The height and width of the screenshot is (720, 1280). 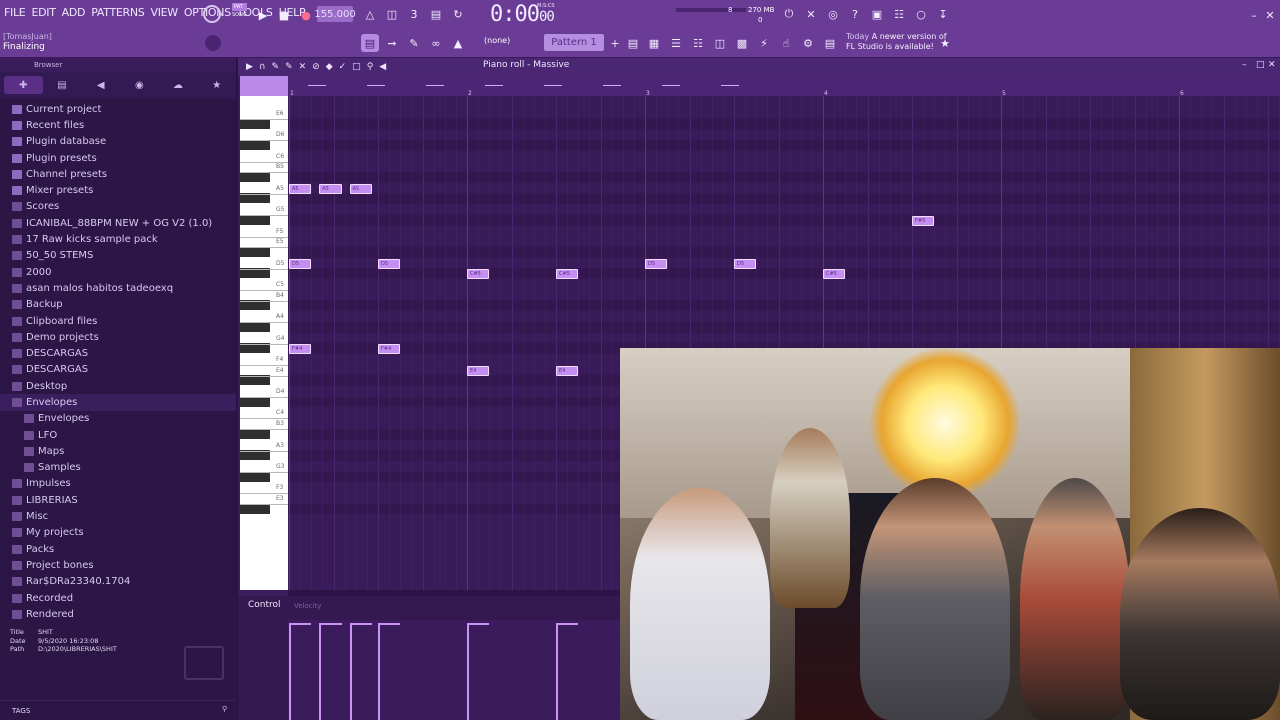 What do you see at coordinates (899, 14) in the screenshot?
I see `mixer-icon: ☷` at bounding box center [899, 14].